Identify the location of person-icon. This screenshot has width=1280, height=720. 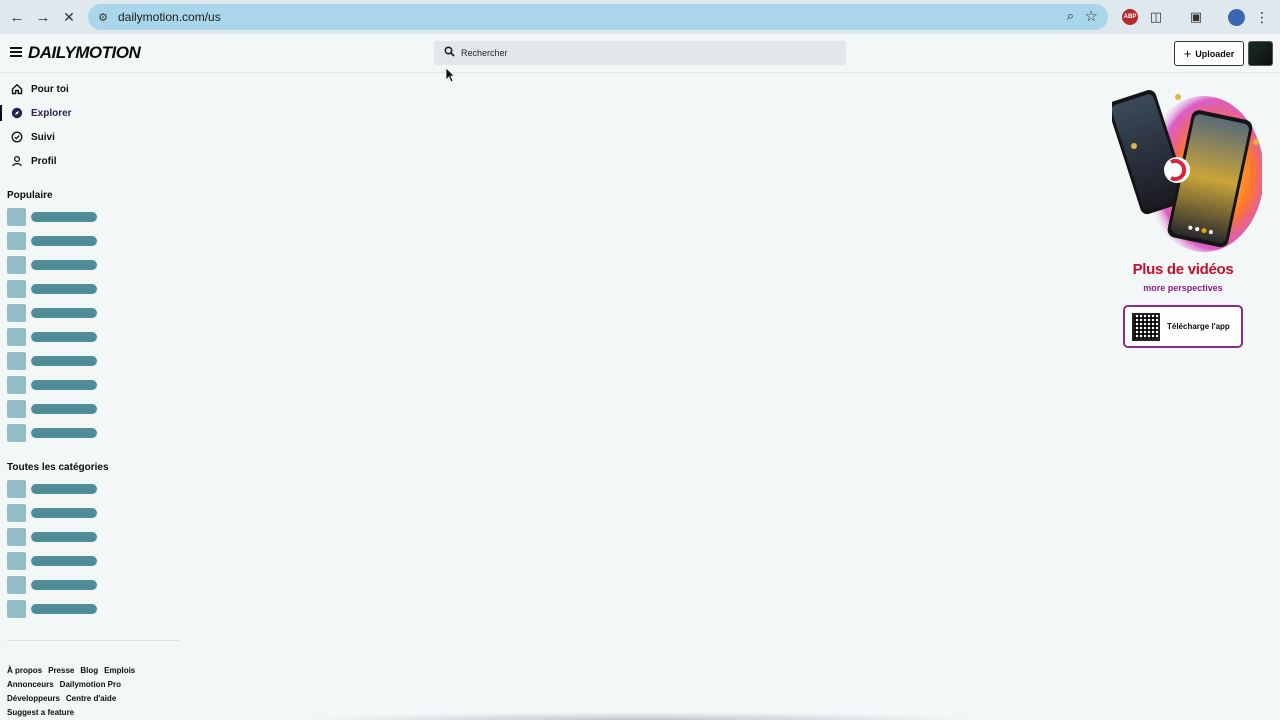
(17, 161).